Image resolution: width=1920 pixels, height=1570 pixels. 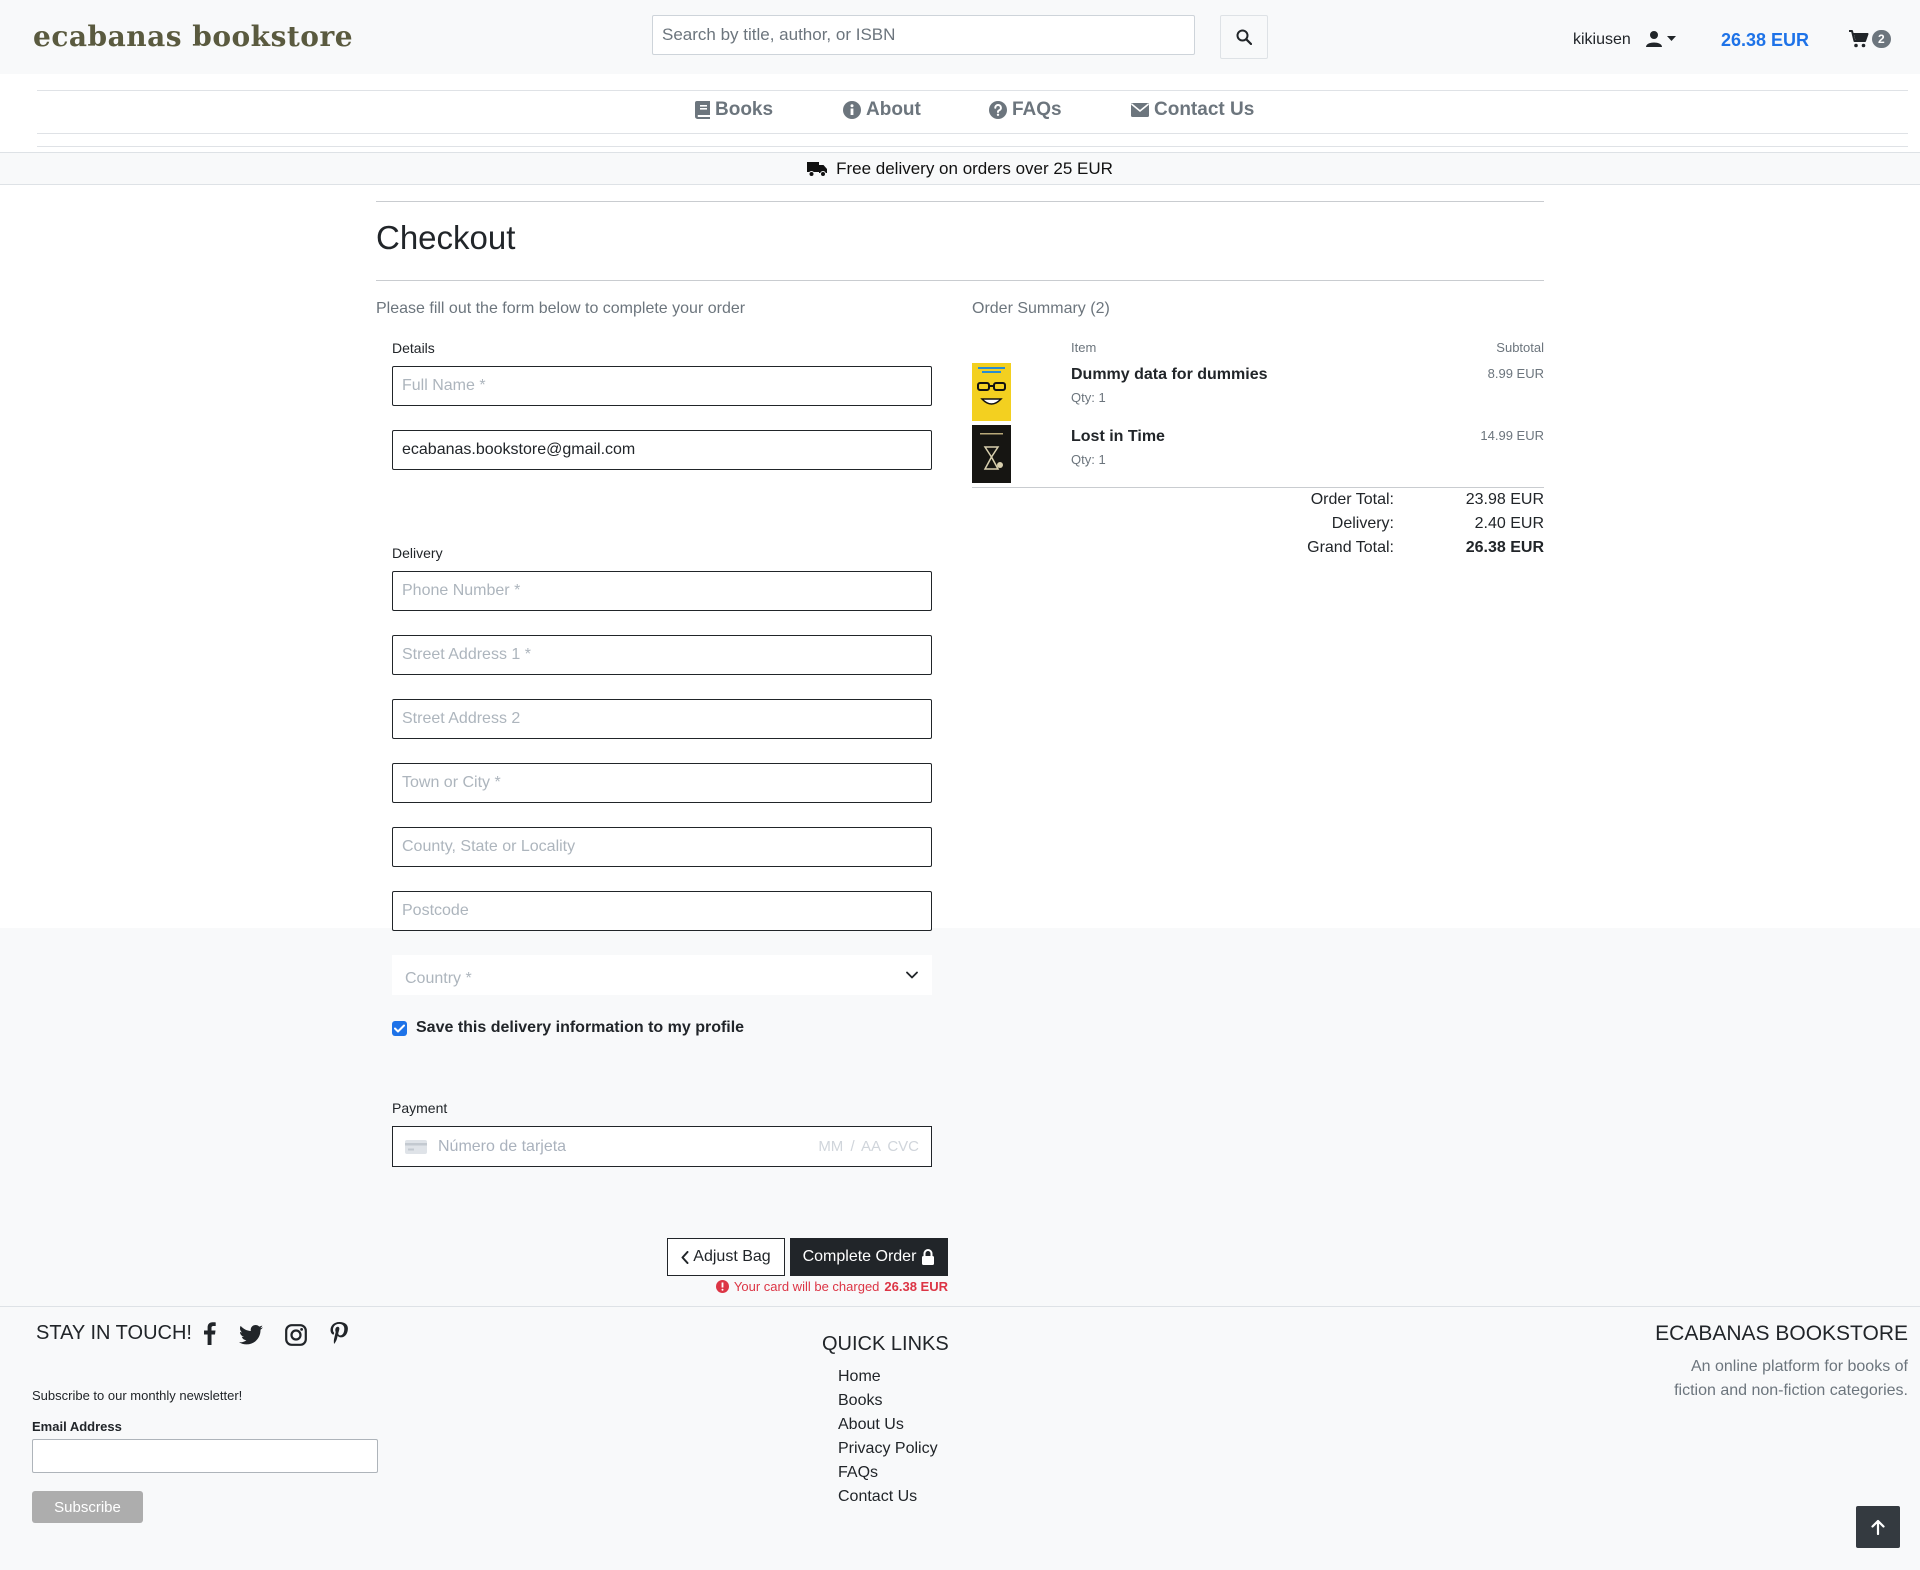 I want to click on check-icon, so click(x=399, y=1028).